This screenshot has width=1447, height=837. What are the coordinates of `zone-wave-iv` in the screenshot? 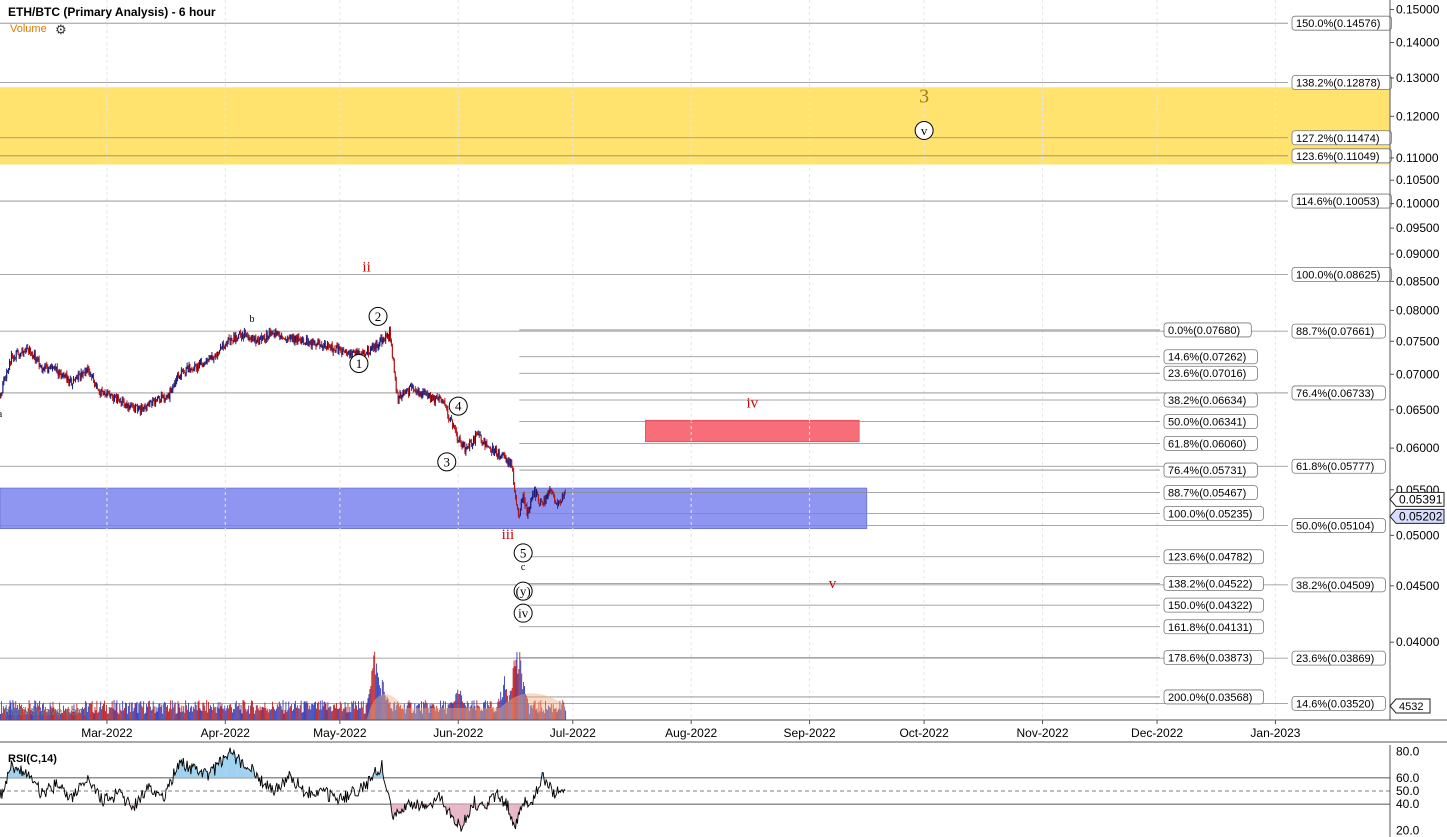 It's located at (752, 431).